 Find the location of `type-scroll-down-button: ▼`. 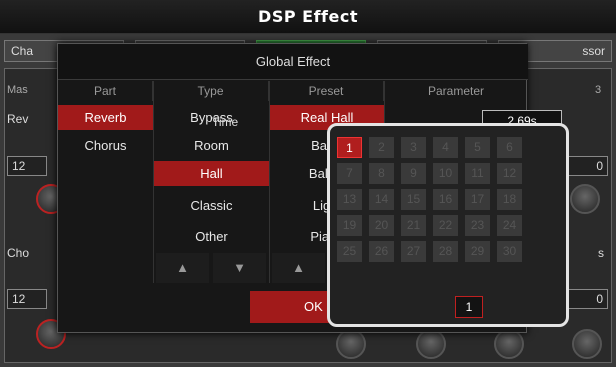

type-scroll-down-button: ▼ is located at coordinates (239, 268).